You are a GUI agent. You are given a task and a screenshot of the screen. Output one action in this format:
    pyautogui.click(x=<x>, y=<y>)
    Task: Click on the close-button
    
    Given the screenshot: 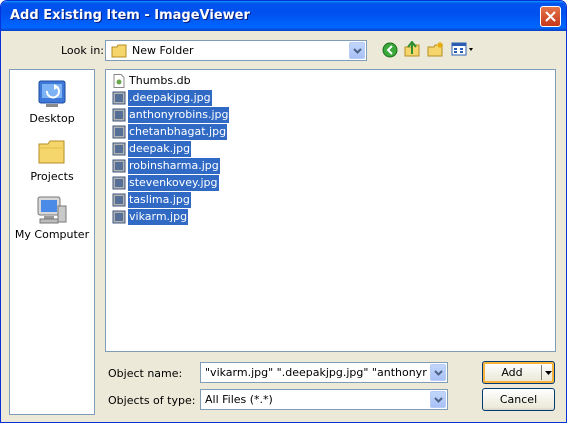 What is the action you would take?
    pyautogui.click(x=550, y=16)
    